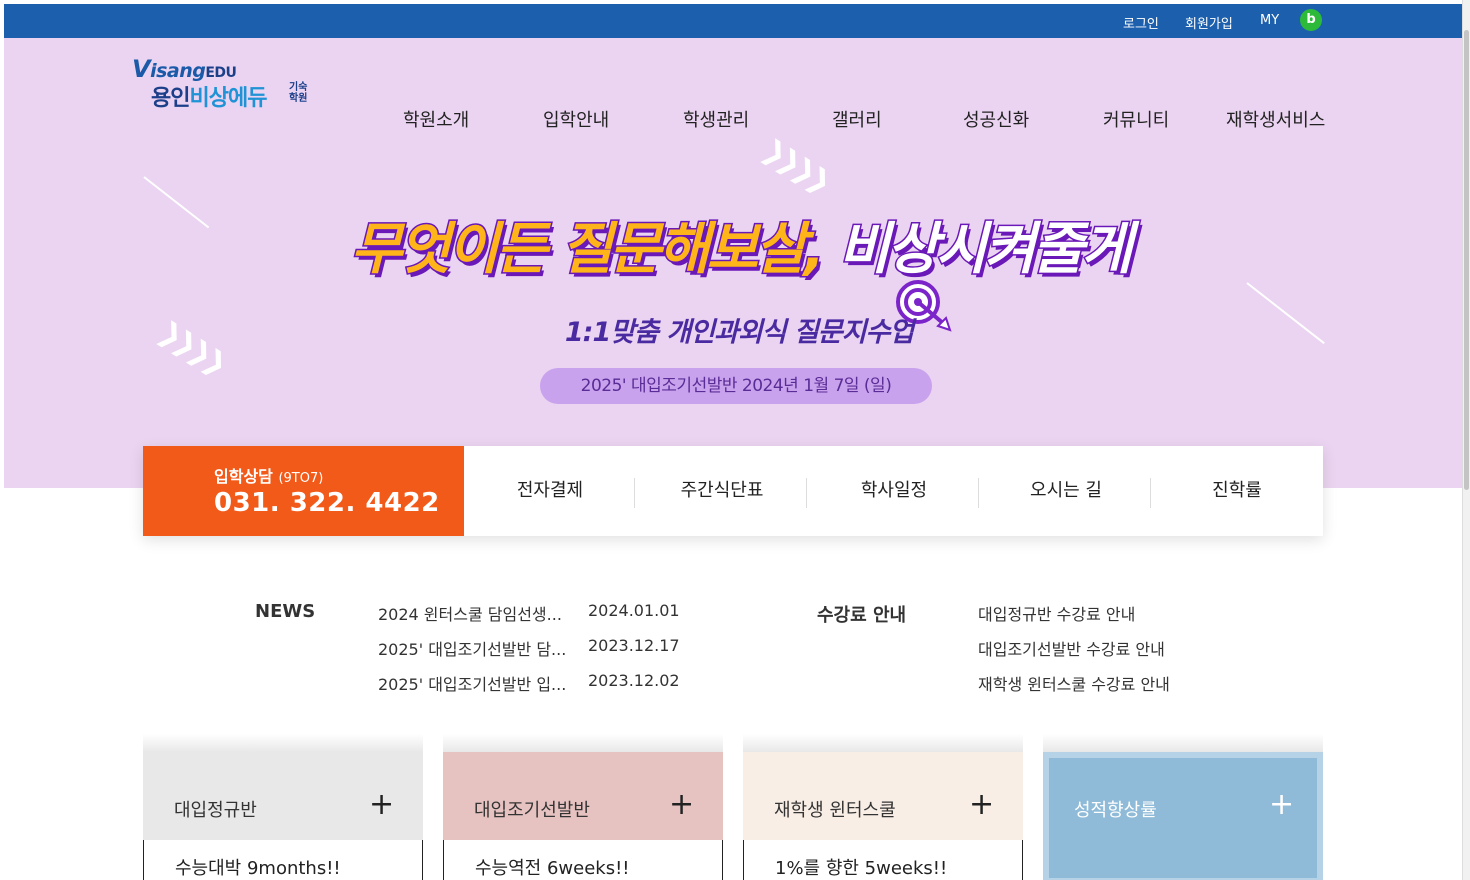  I want to click on course-card-regular: 대입정규반 + 수능대박 9months!!, so click(283, 807).